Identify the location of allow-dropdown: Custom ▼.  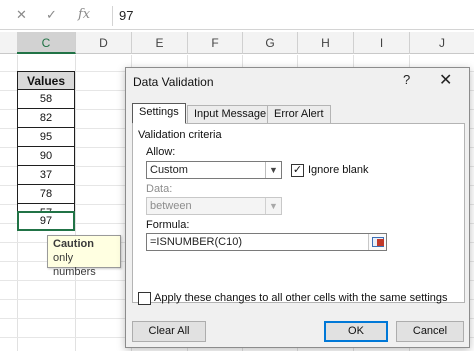
(214, 170).